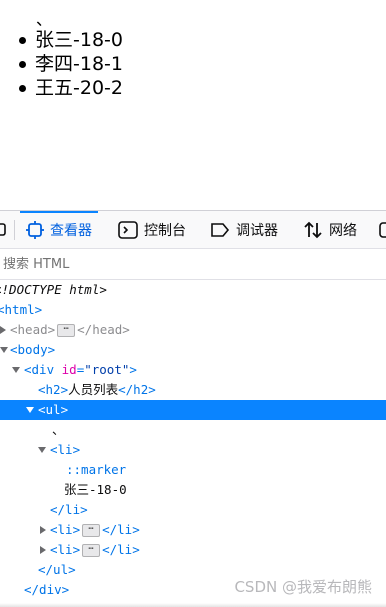 The image size is (386, 607). I want to click on li-text-content: 张三-18-0, so click(95, 489).